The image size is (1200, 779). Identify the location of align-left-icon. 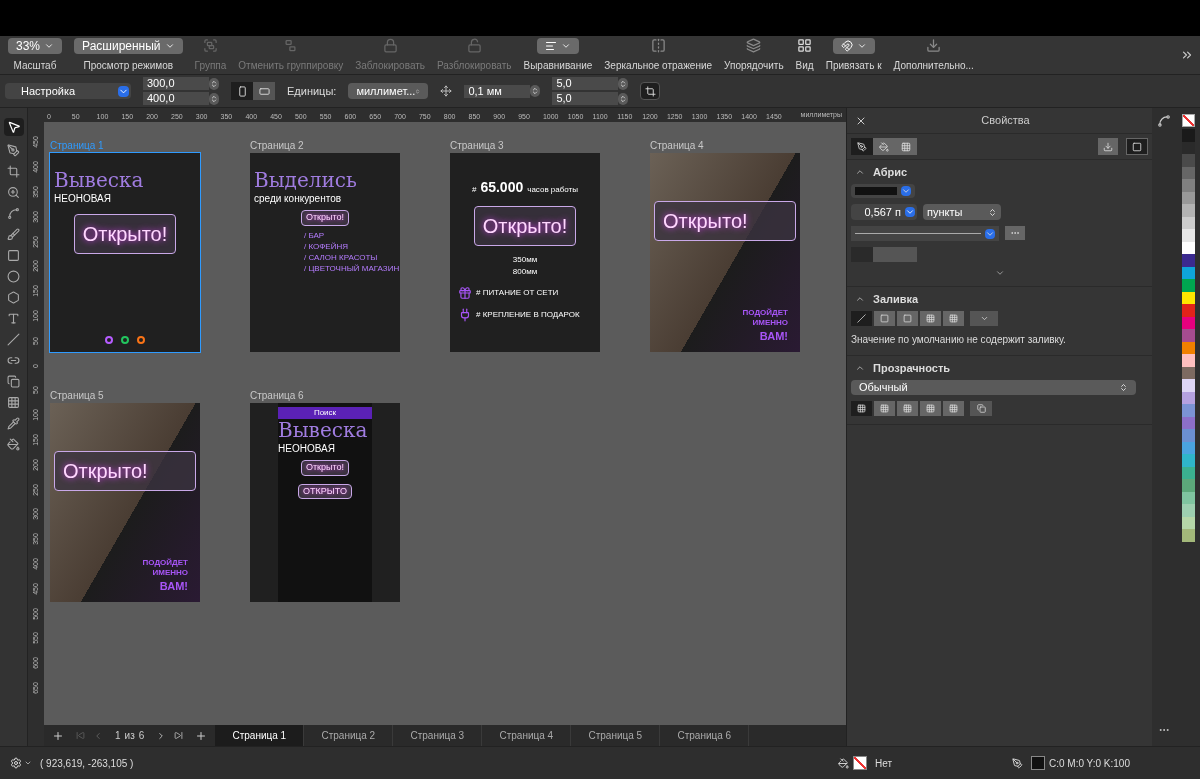
(550, 45).